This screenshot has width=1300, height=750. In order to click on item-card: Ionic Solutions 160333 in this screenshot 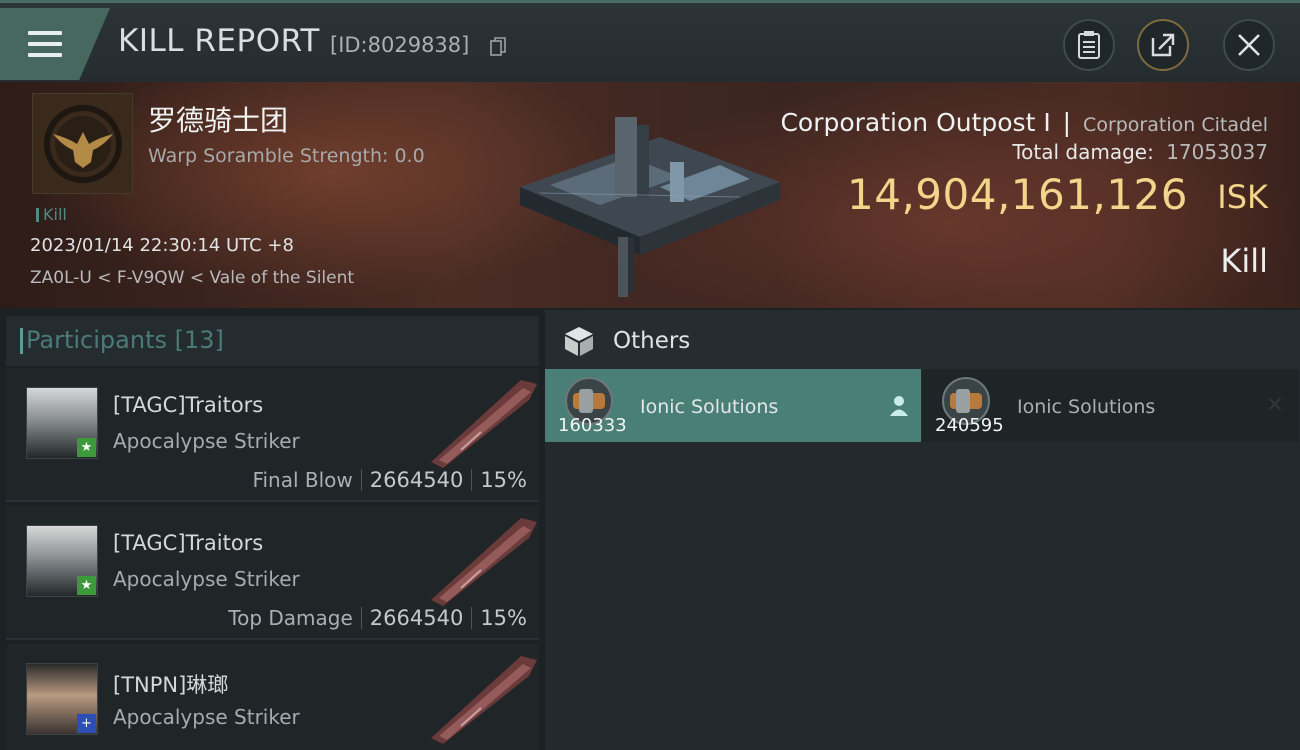, I will do `click(733, 405)`.